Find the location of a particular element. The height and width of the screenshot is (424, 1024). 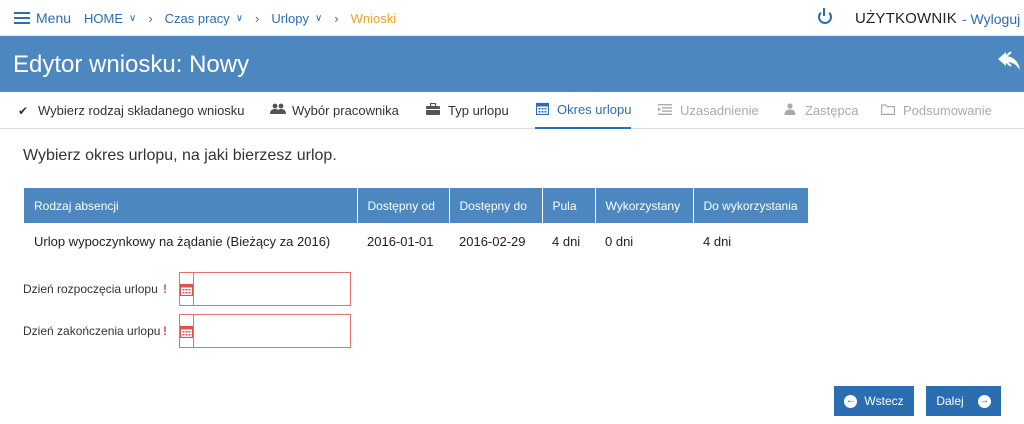

text-icon is located at coordinates (665, 110).